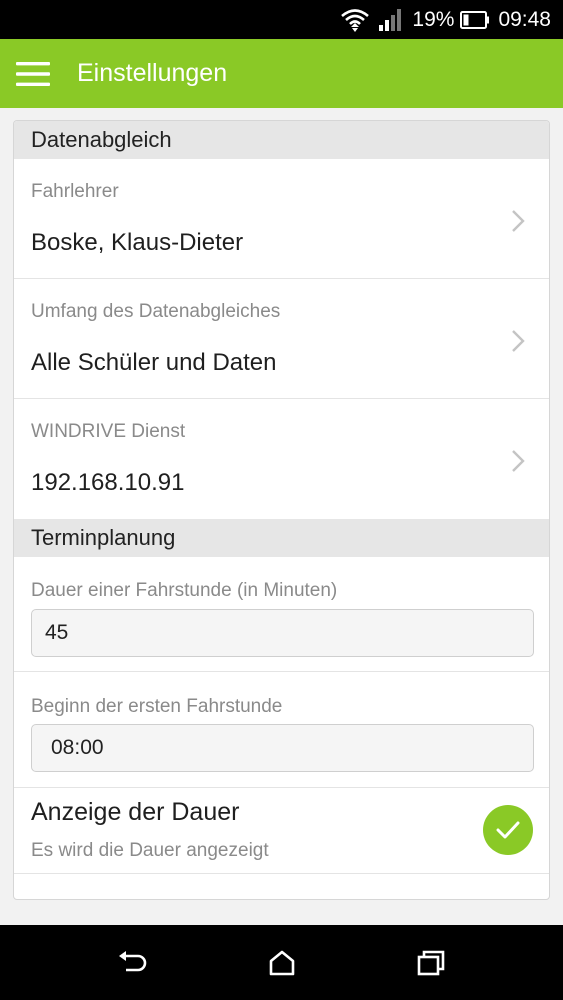 Image resolution: width=563 pixels, height=1000 pixels. I want to click on setting-label: Fahrlehrer, so click(75, 191).